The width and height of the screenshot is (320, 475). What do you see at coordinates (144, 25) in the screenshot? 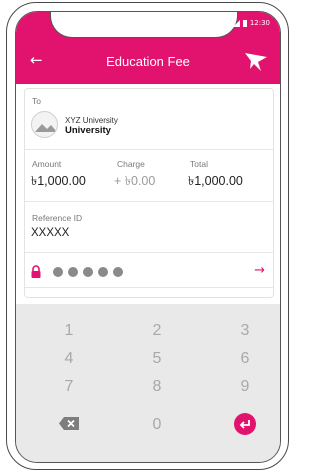
I see `notch` at bounding box center [144, 25].